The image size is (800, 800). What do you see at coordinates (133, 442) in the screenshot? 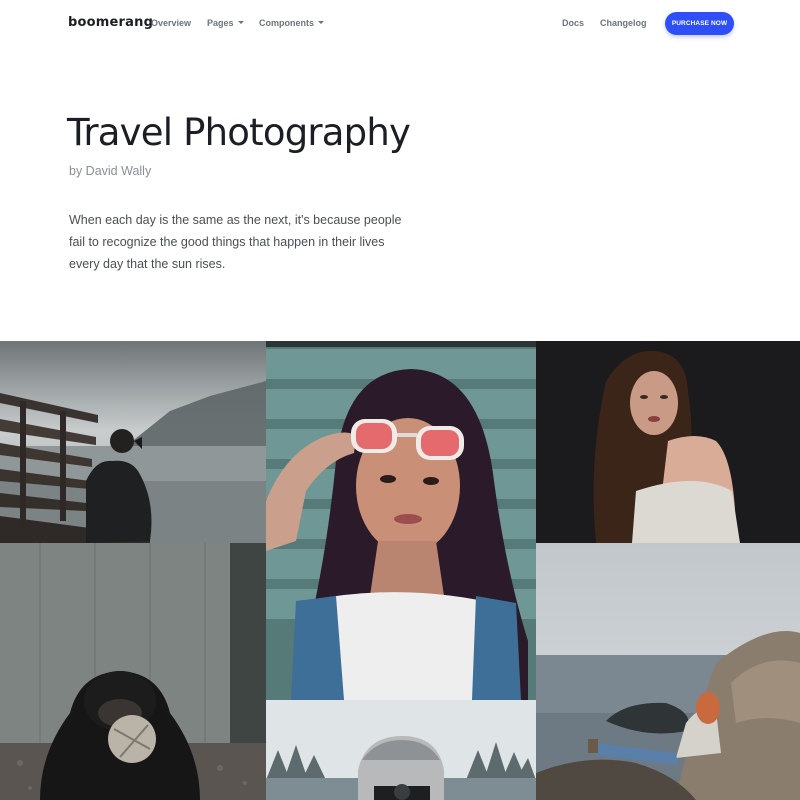
I see `gallery-photo-pier` at bounding box center [133, 442].